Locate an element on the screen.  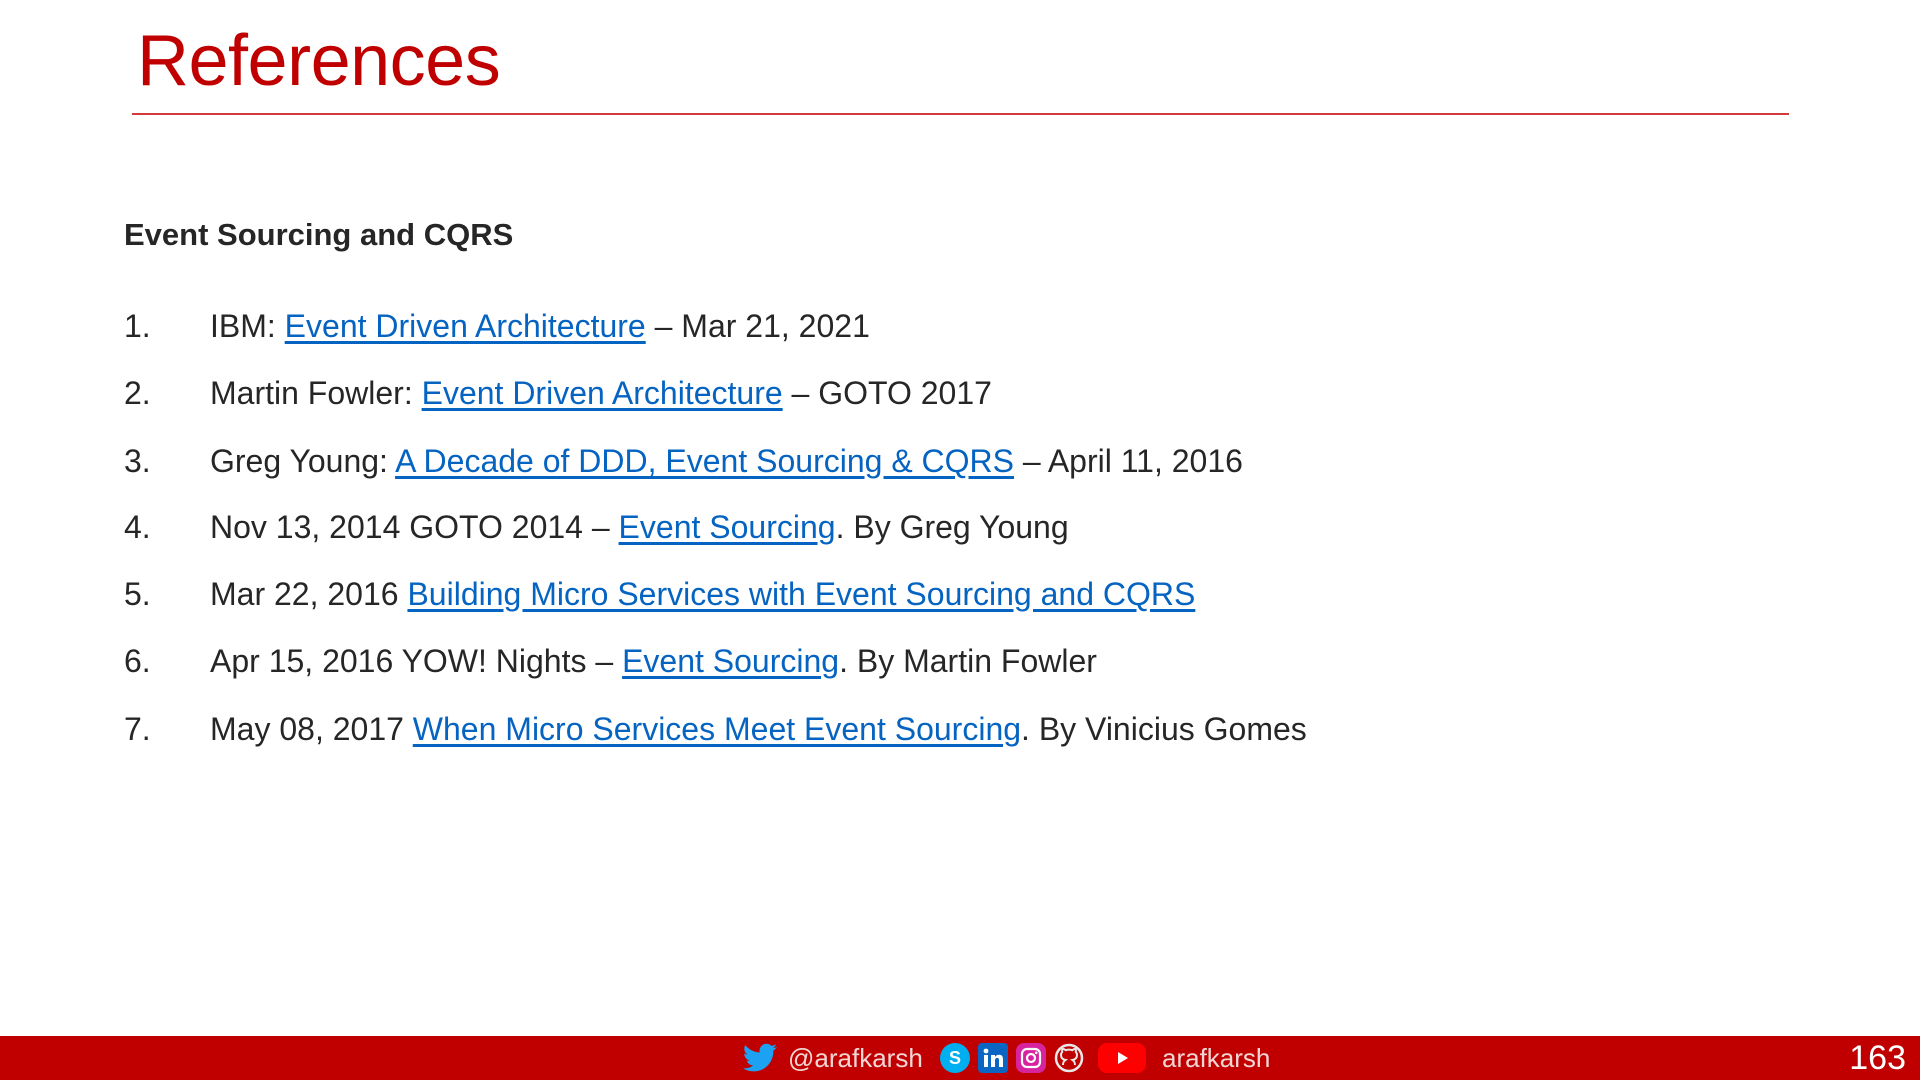
reference-suffix: – GOTO 2017 is located at coordinates (887, 393).